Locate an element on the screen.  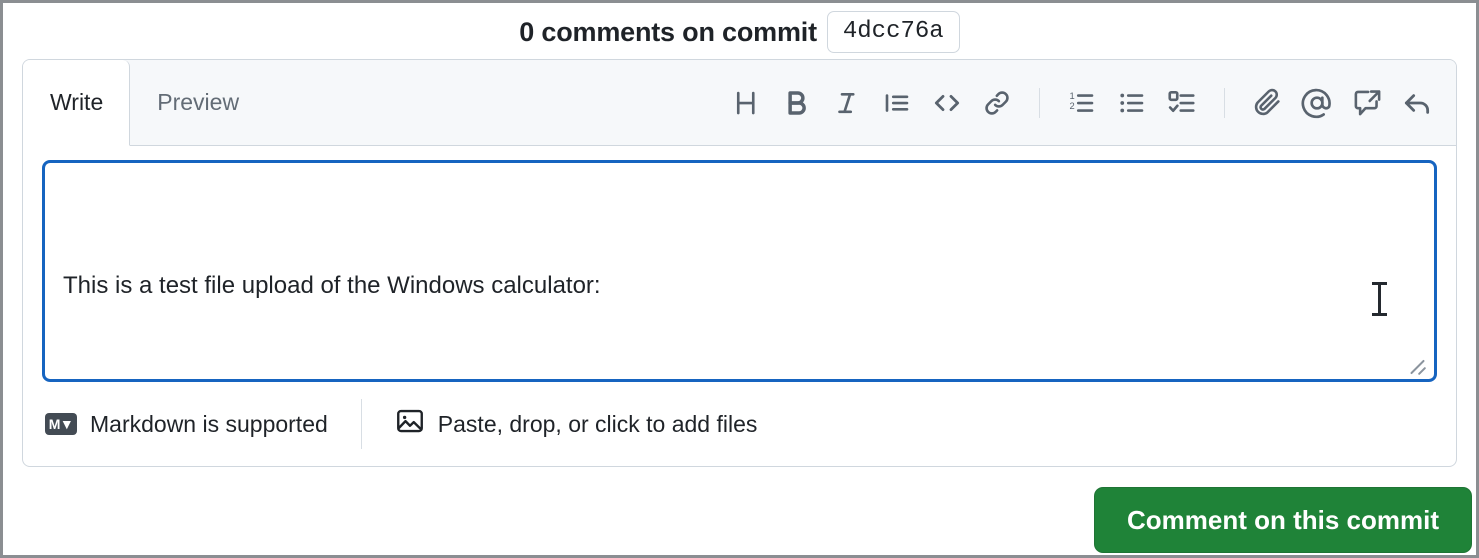
tab-preview: Preview is located at coordinates (198, 102).